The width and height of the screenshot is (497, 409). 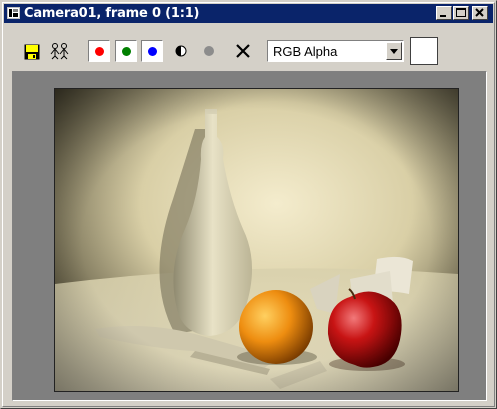 I want to click on blue-dot-icon, so click(x=152, y=51).